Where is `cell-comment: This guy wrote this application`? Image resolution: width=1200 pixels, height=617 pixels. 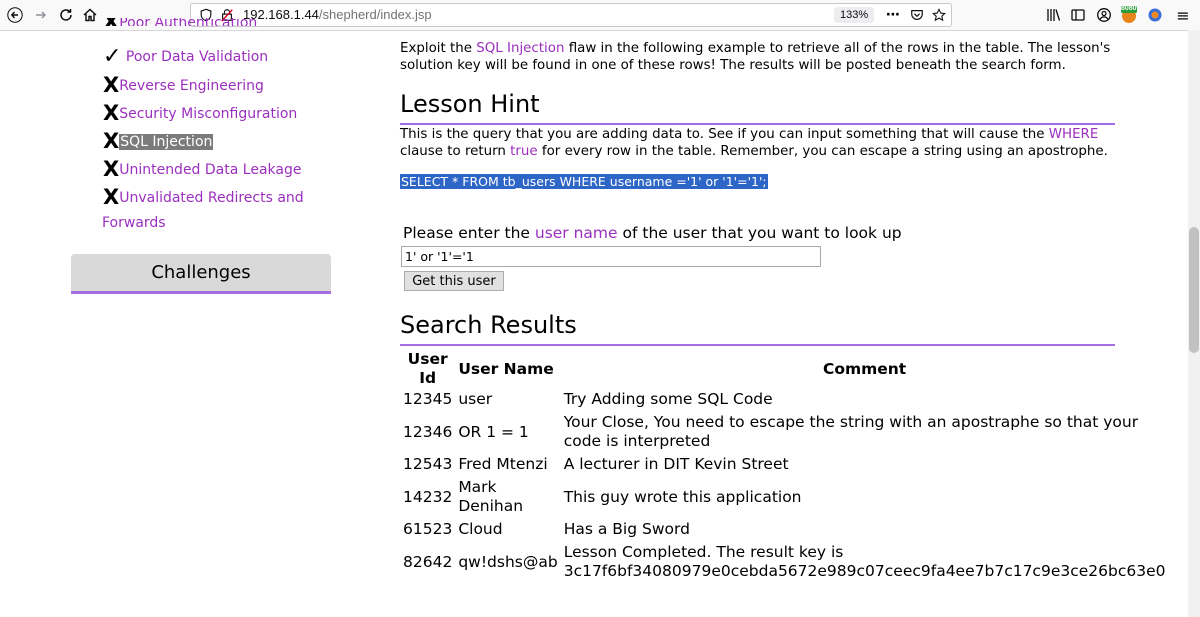 cell-comment: This guy wrote this application is located at coordinates (682, 496).